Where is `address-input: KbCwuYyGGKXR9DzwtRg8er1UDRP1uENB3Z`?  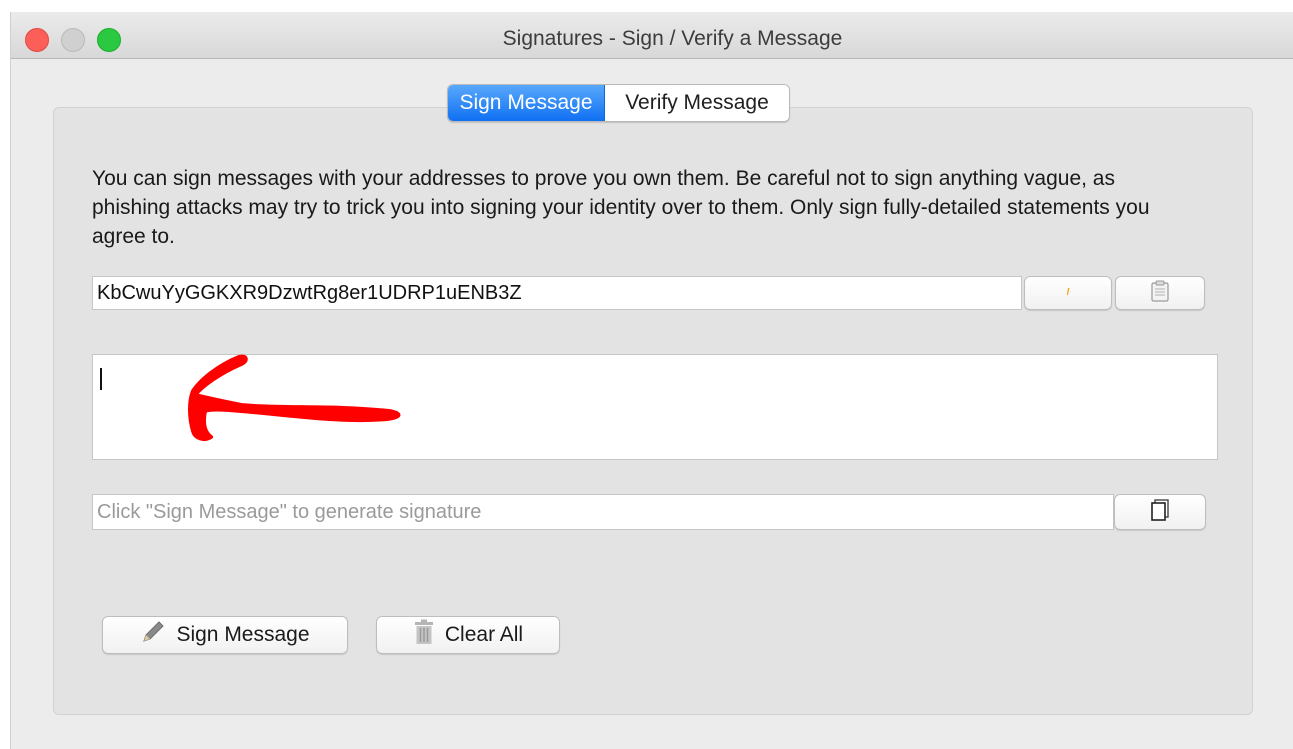 address-input: KbCwuYyGGKXR9DzwtRg8er1UDRP1uENB3Z is located at coordinates (557, 293).